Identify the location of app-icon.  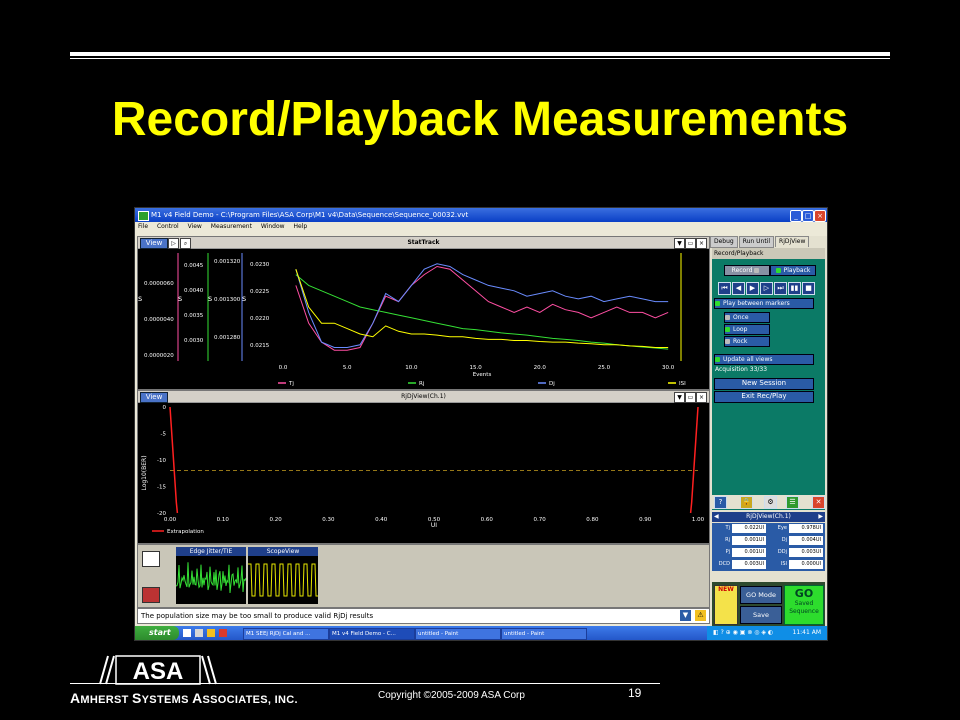
(143, 216).